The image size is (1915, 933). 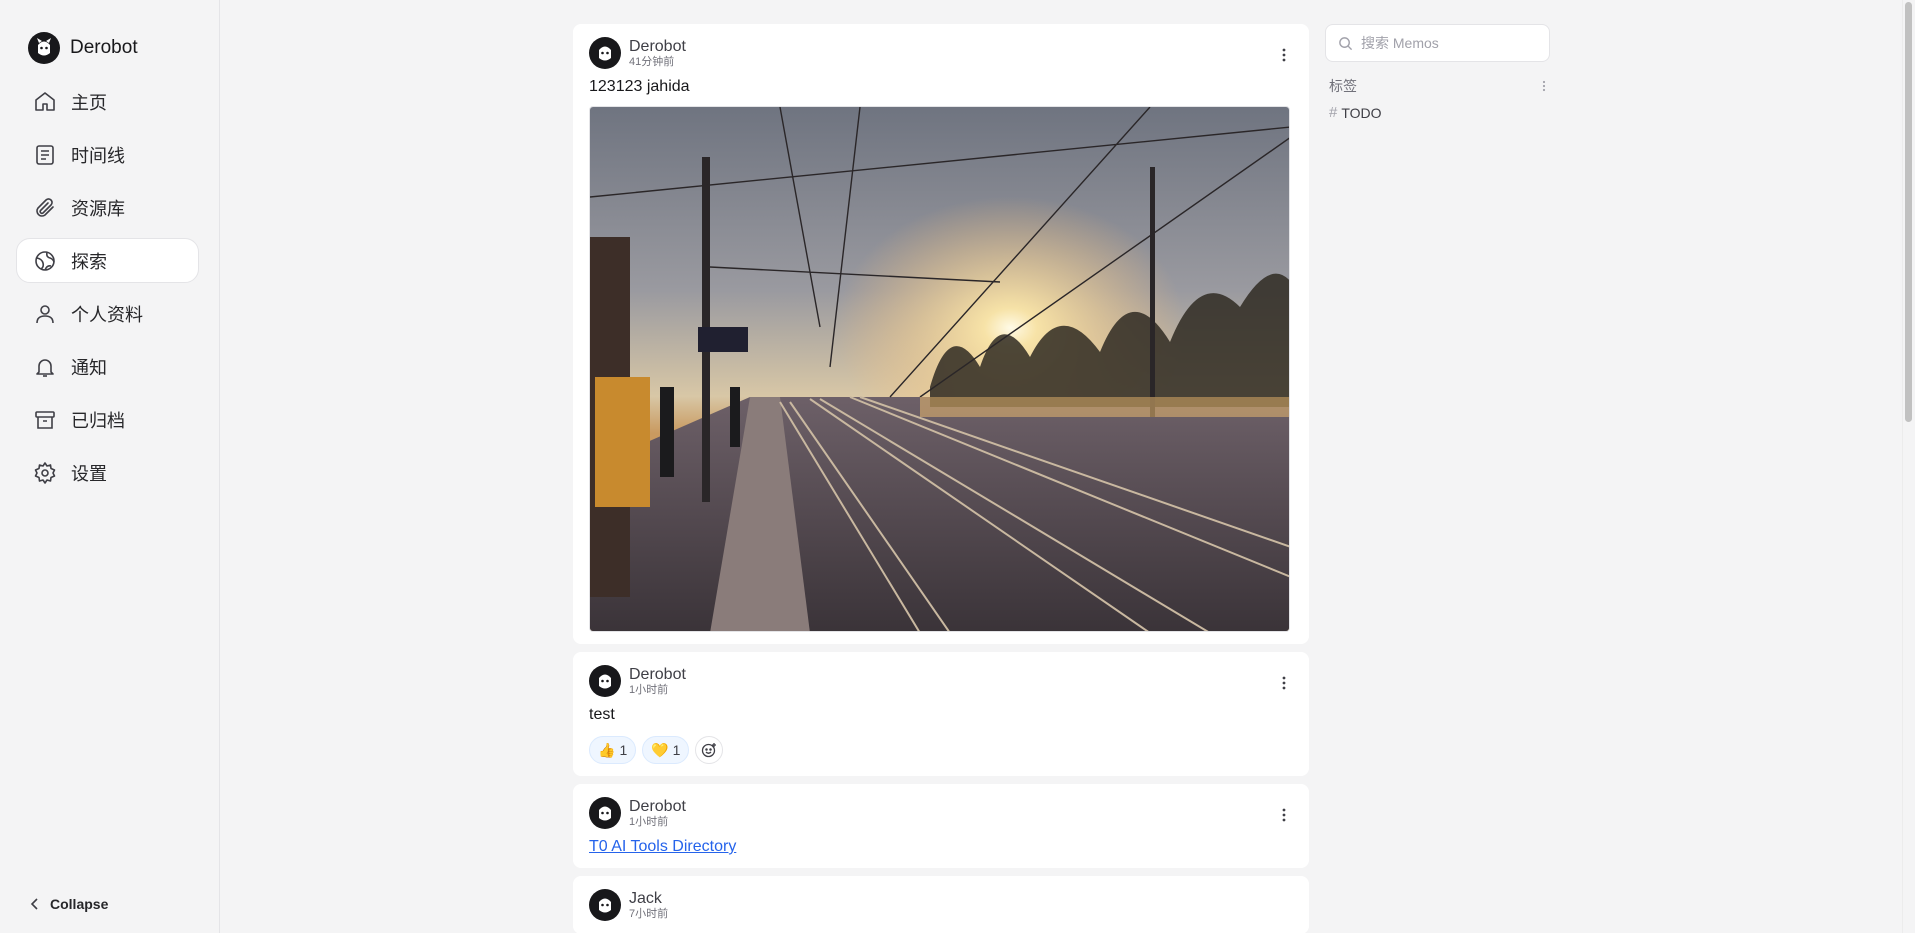 What do you see at coordinates (1908, 466) in the screenshot?
I see `scrollbar` at bounding box center [1908, 466].